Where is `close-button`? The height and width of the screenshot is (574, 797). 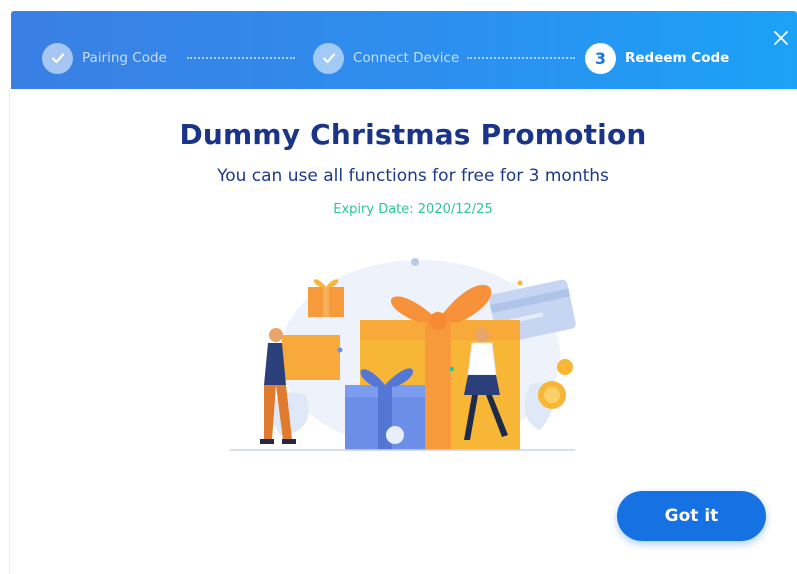 close-button is located at coordinates (781, 38).